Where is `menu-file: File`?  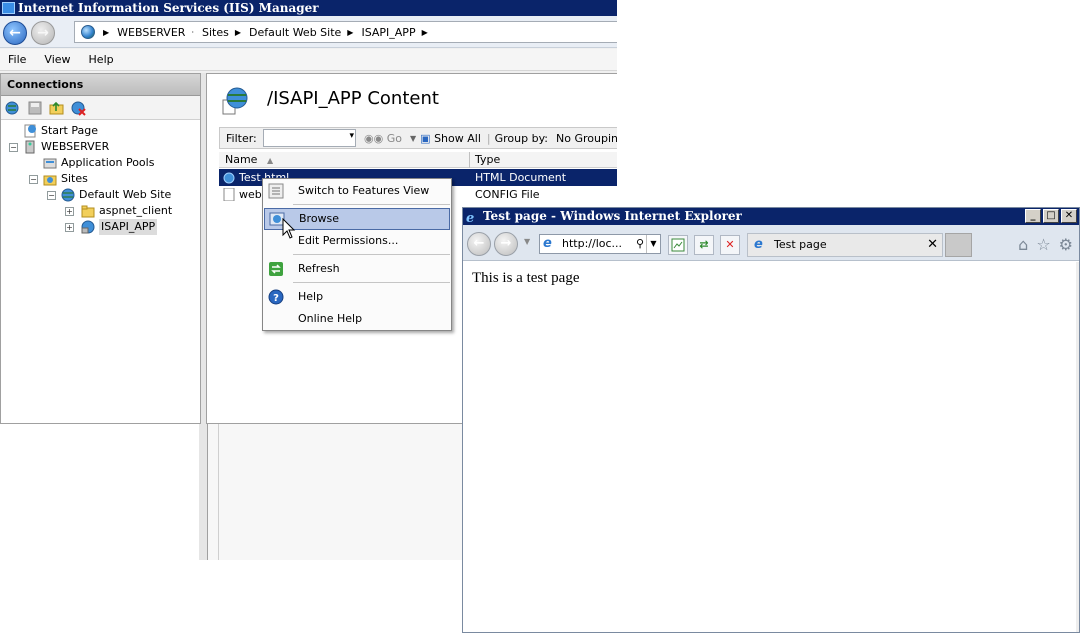 menu-file: File is located at coordinates (17, 59).